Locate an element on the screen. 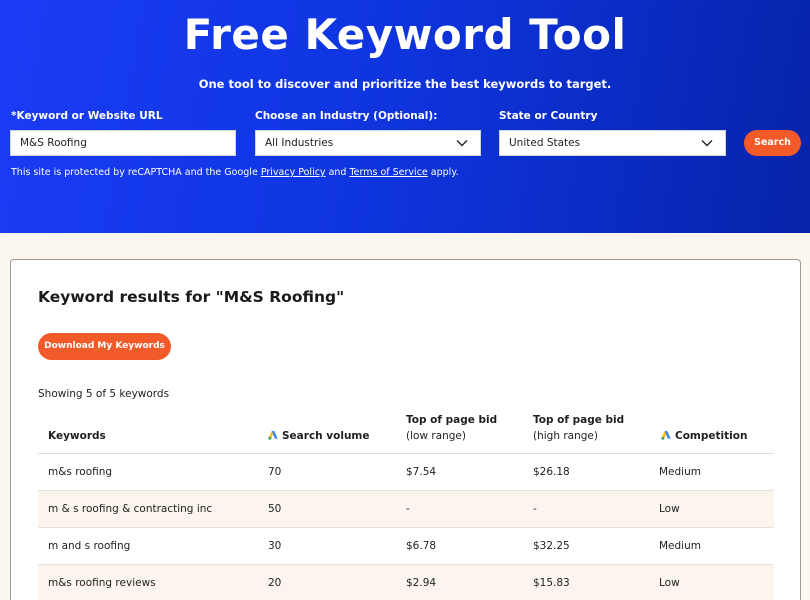  results-title: Keyword results for "M&S Roofing" is located at coordinates (191, 297).